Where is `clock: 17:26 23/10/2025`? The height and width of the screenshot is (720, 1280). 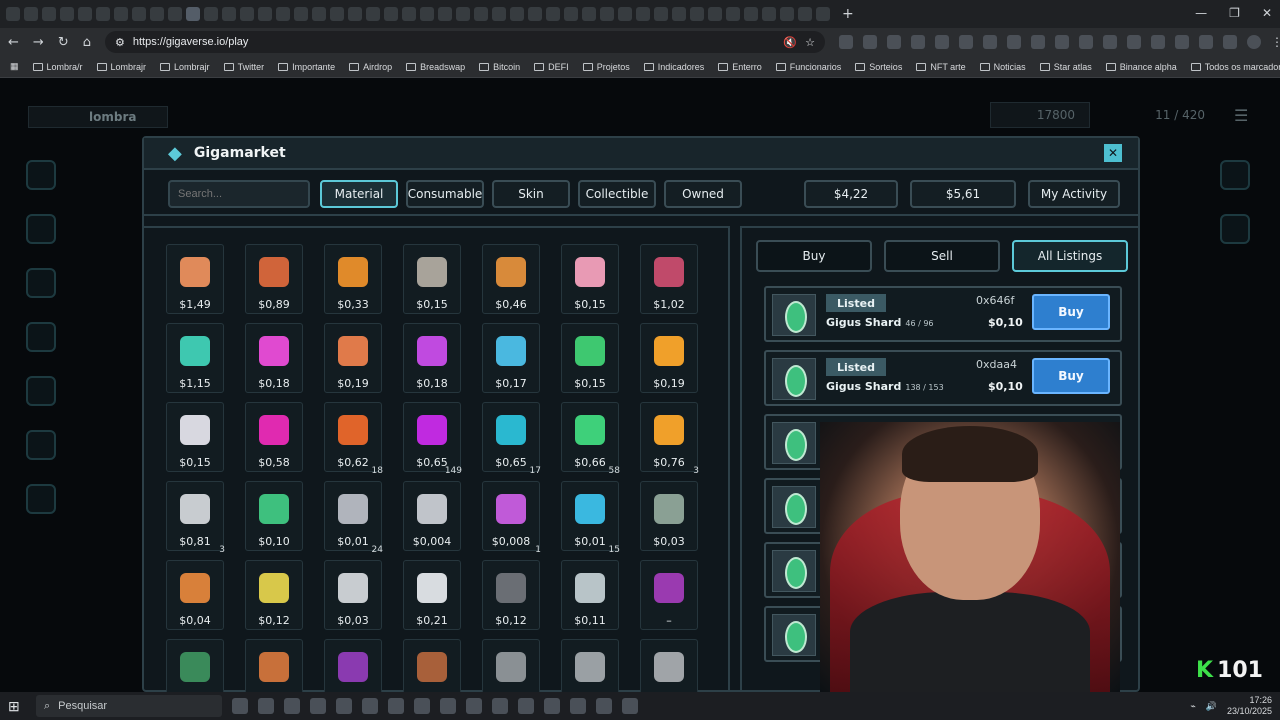 clock: 17:26 23/10/2025 is located at coordinates (1249, 706).